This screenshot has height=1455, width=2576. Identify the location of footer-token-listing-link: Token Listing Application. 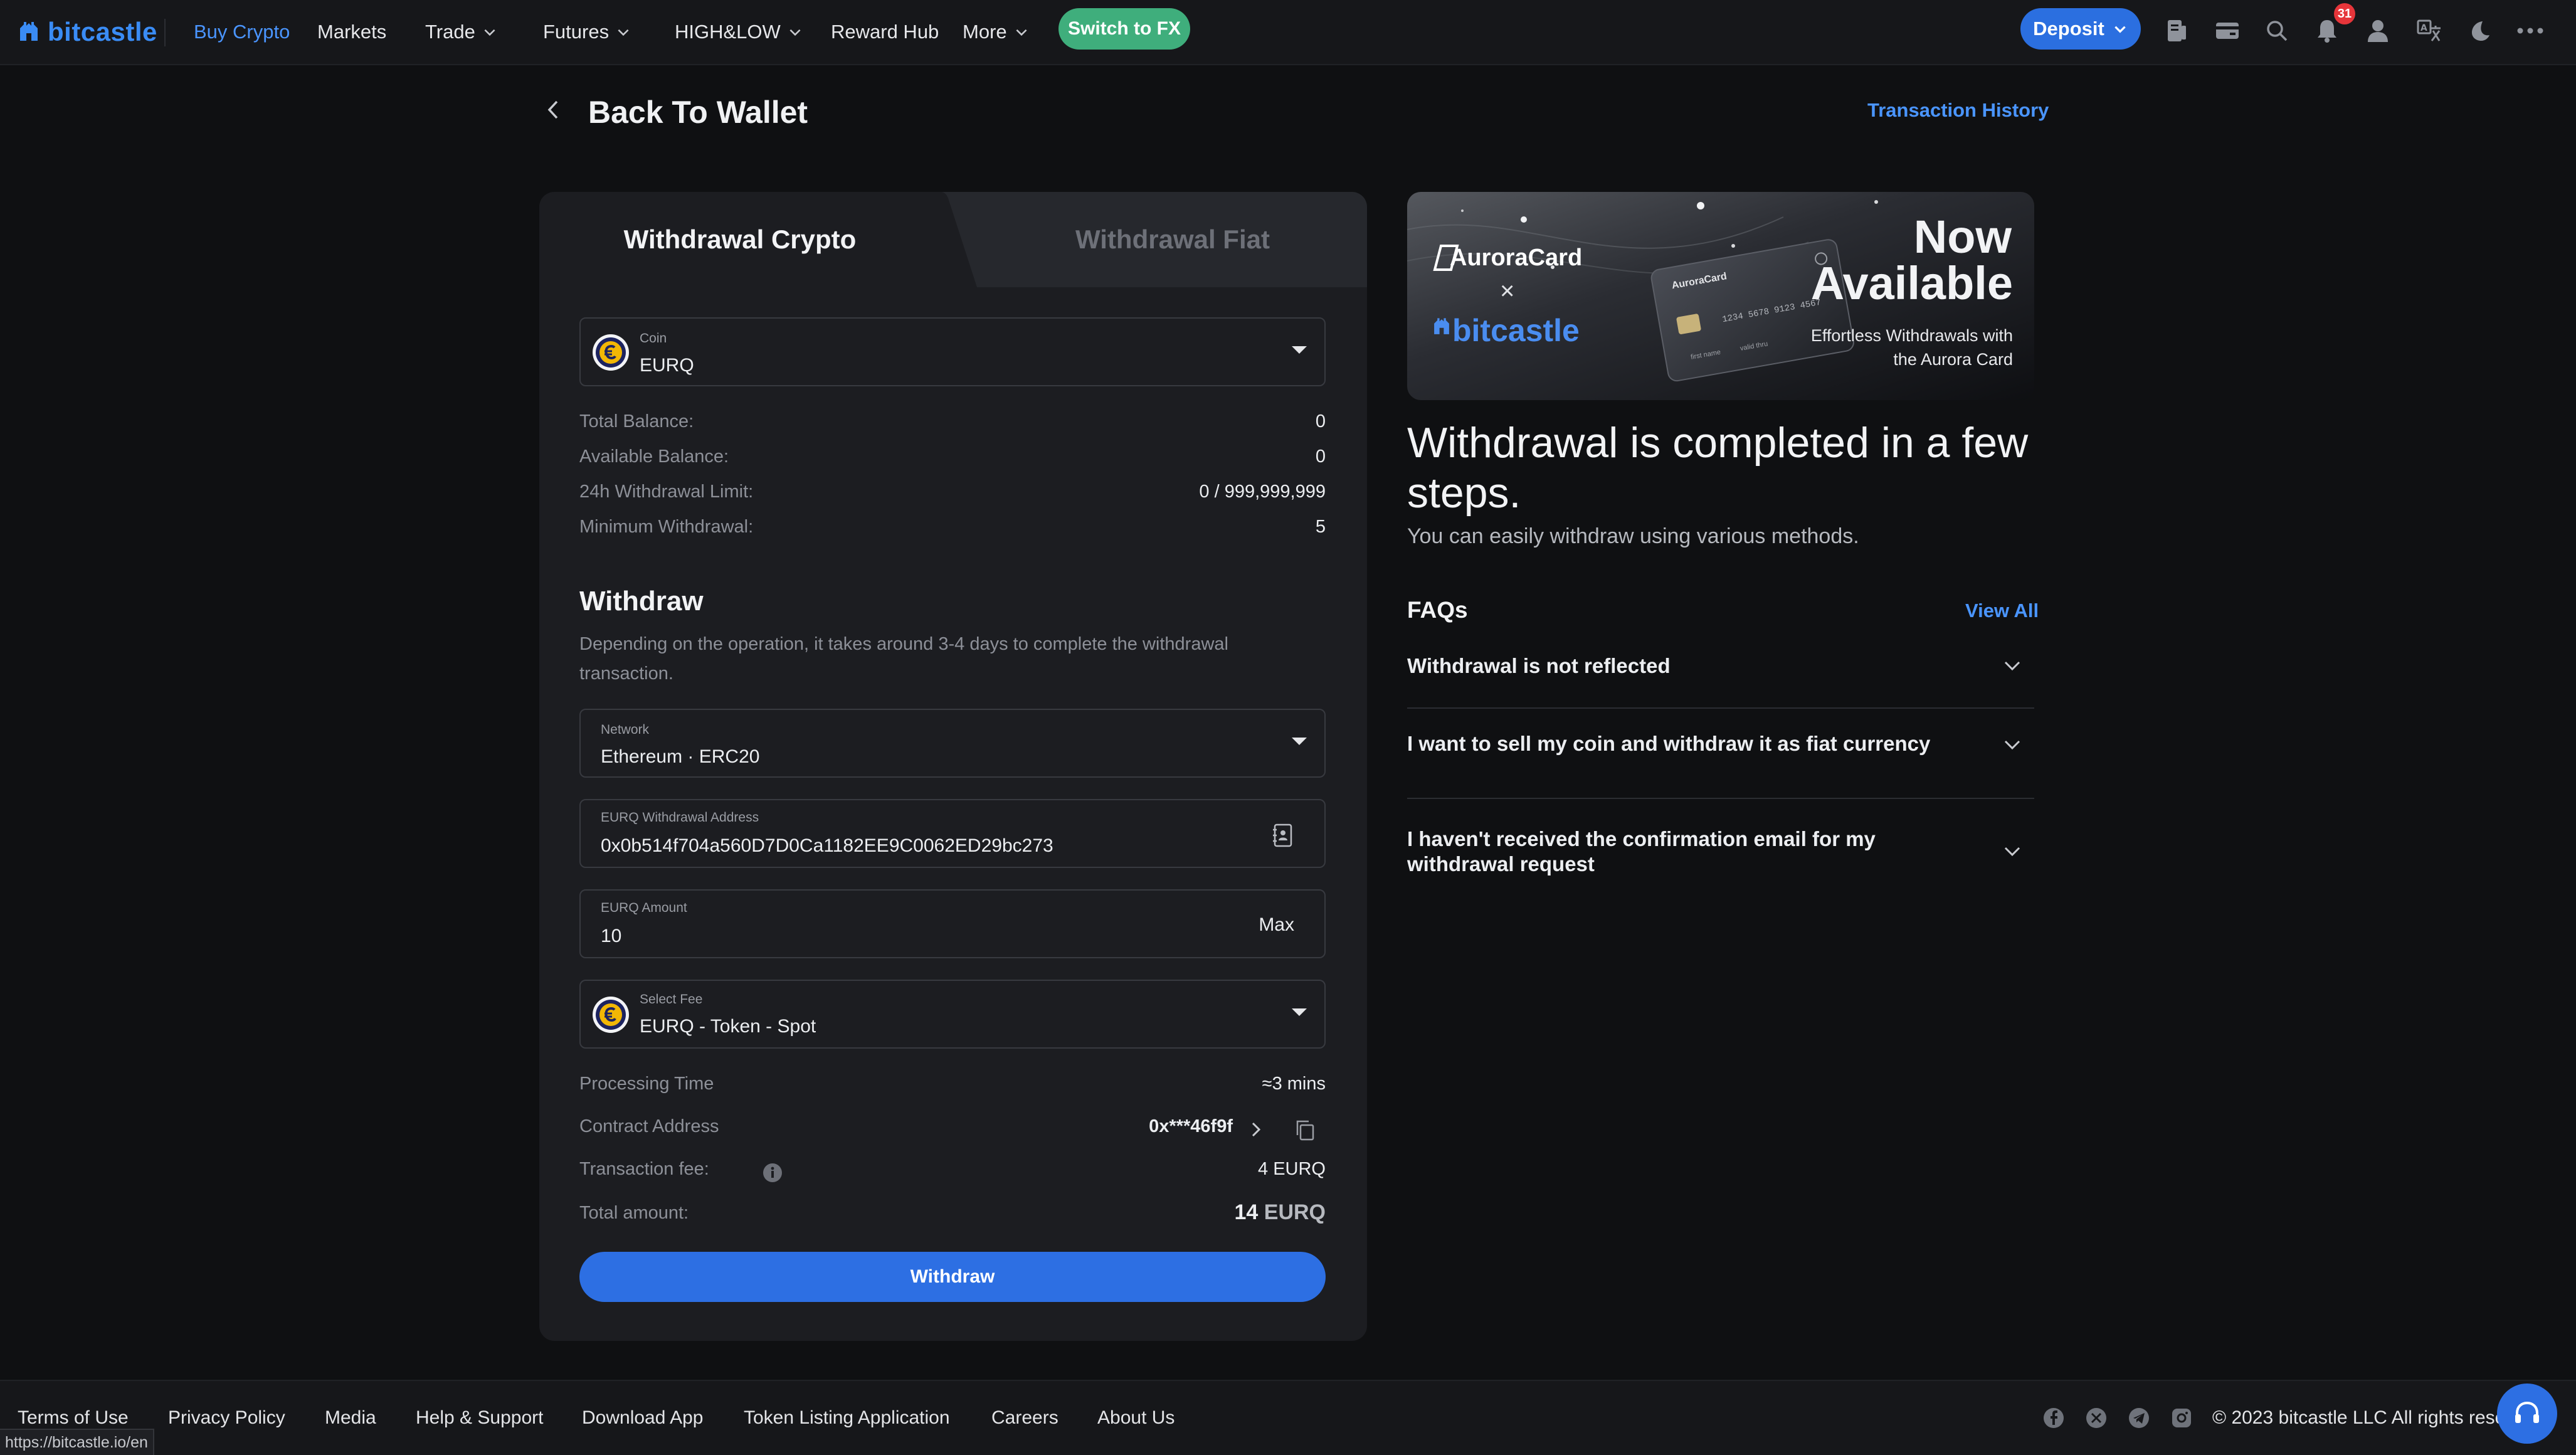
(847, 1418).